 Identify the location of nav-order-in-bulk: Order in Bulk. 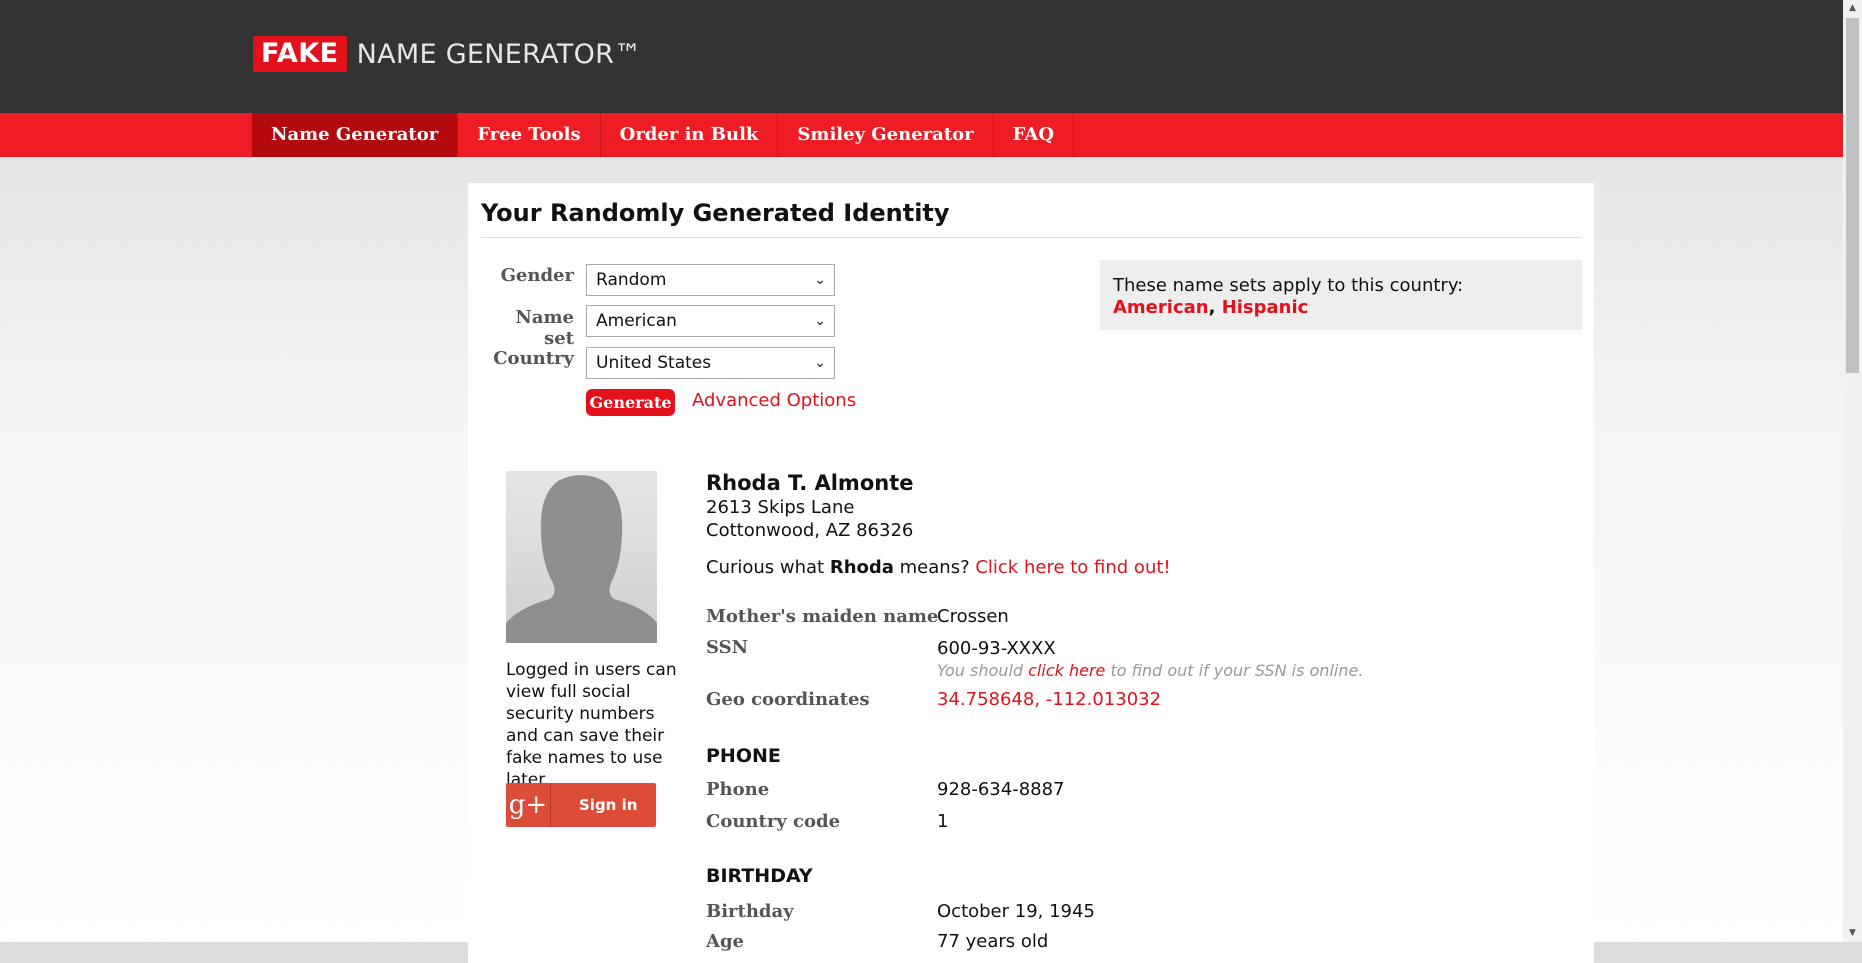
(690, 135).